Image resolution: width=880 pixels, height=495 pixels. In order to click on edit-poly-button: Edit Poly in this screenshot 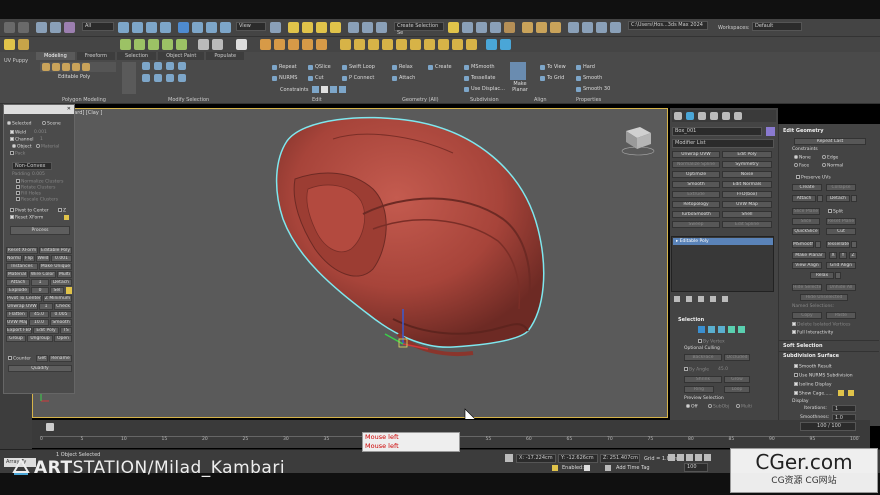, I will do `click(46, 330)`.